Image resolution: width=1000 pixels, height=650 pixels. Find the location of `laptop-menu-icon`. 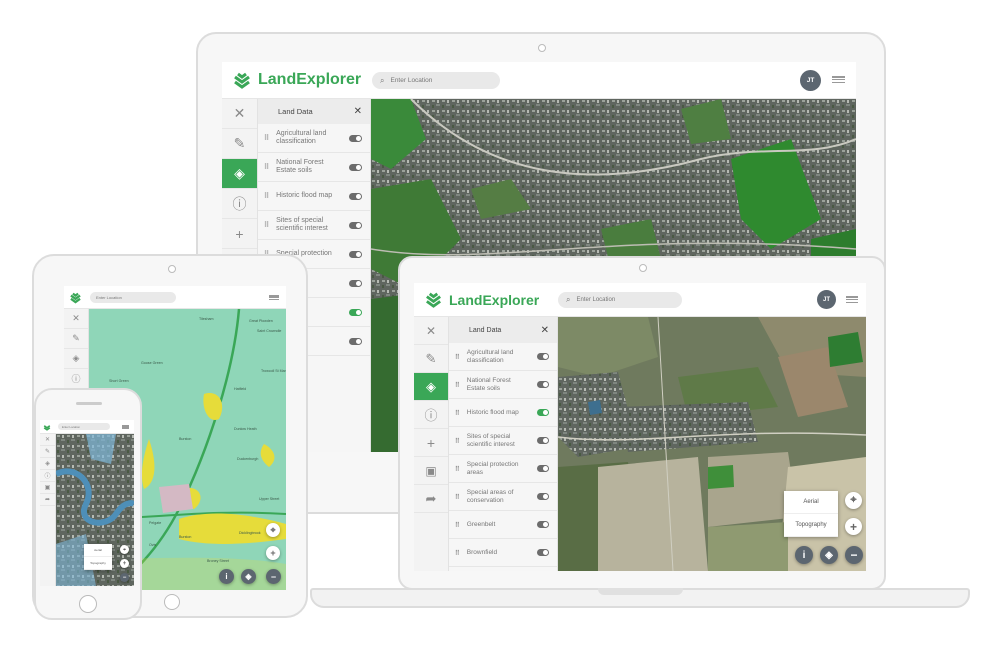

laptop-menu-icon is located at coordinates (852, 299).